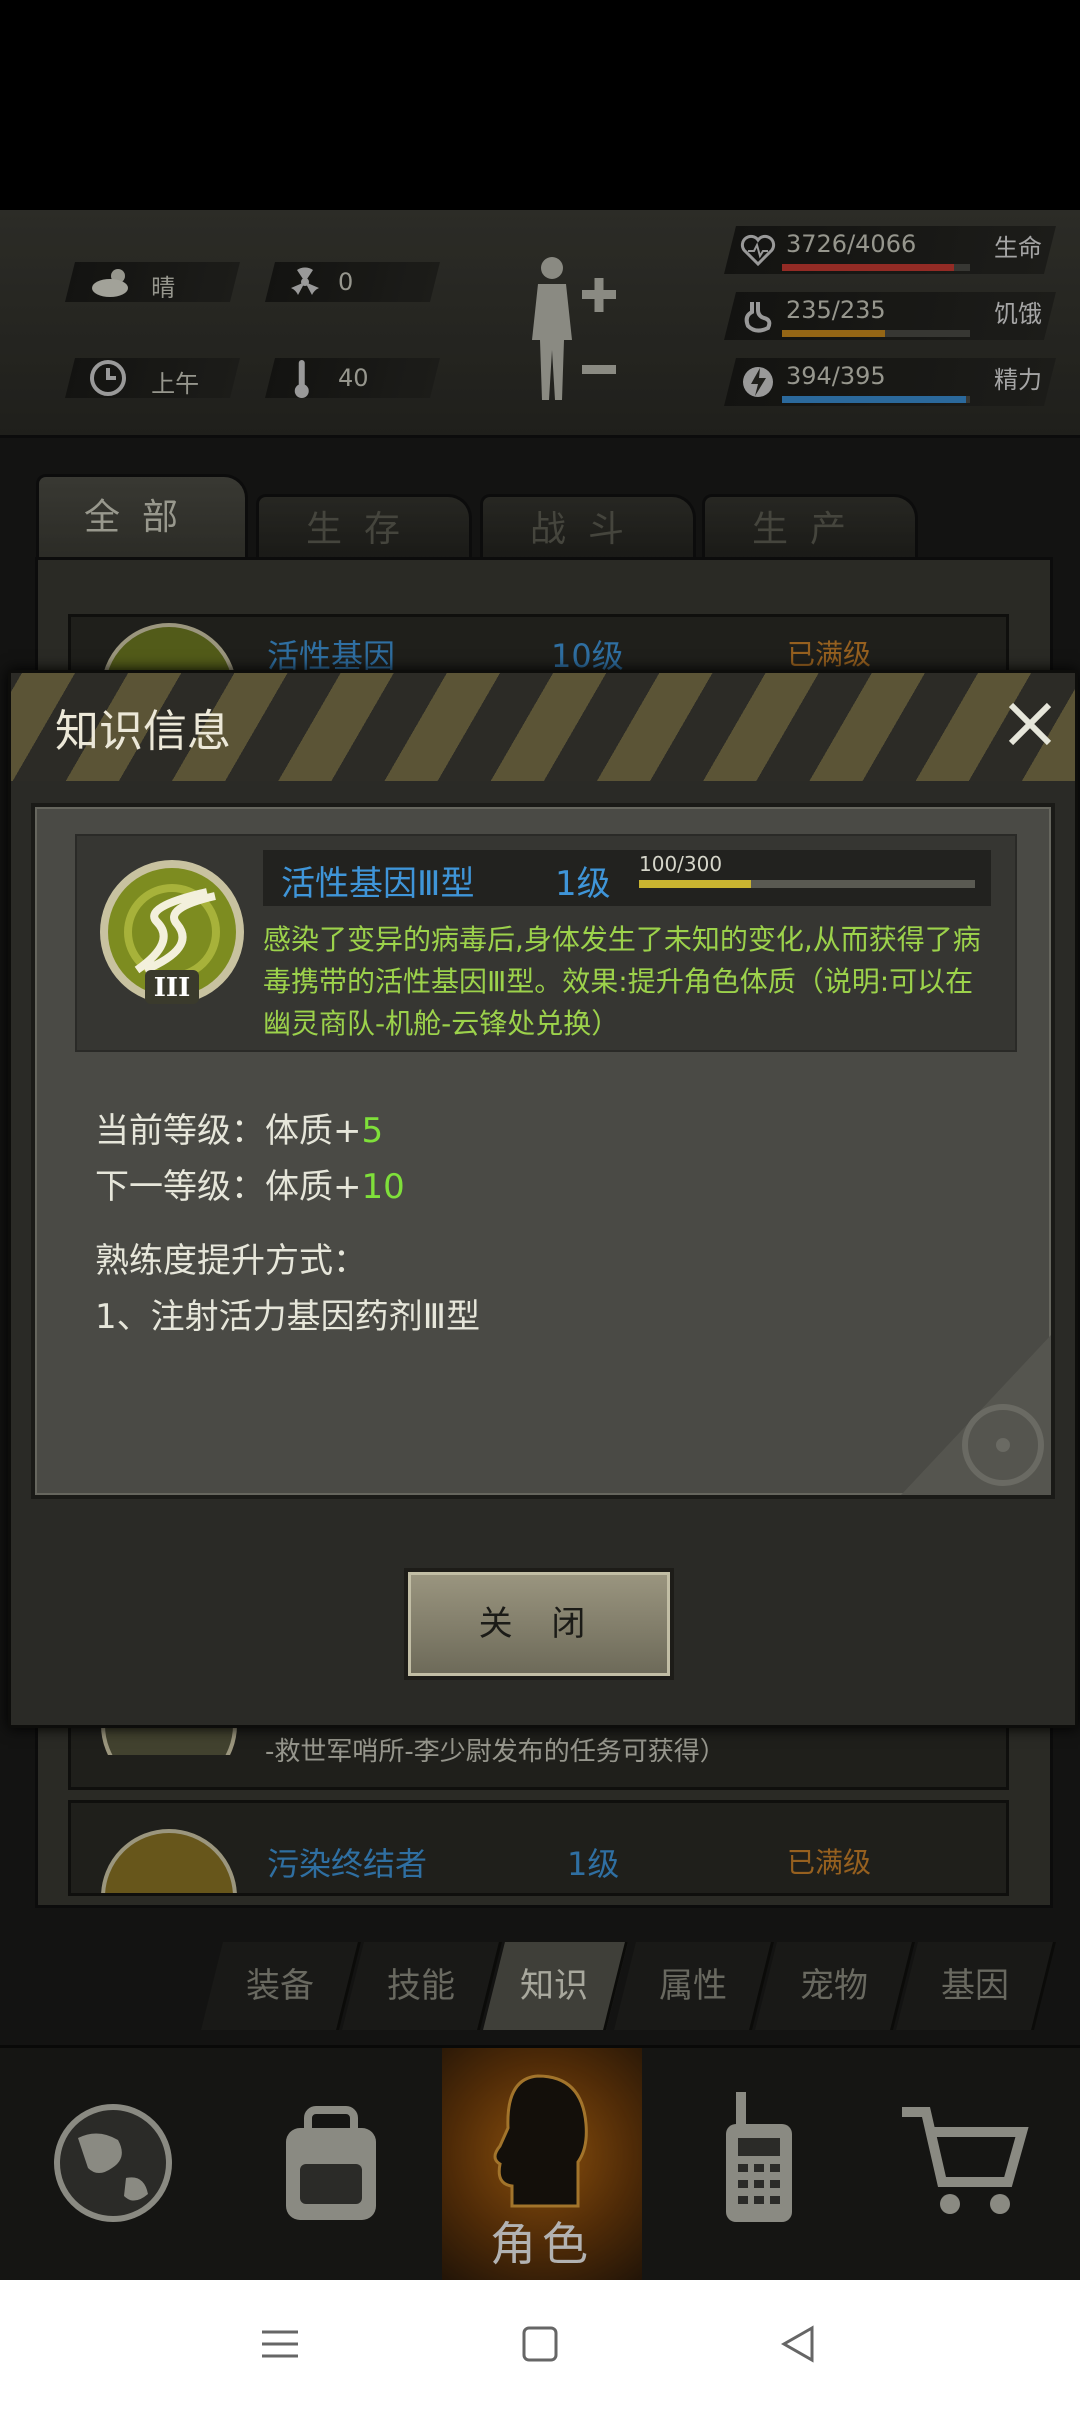 The image size is (1080, 2412). What do you see at coordinates (231, 1261) in the screenshot?
I see `method-title: 熟练度提升方式：` at bounding box center [231, 1261].